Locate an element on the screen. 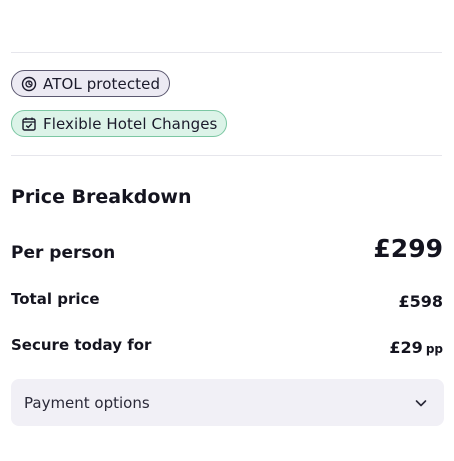 This screenshot has width=454, height=461. secure-today-value: £29 pp is located at coordinates (416, 347).